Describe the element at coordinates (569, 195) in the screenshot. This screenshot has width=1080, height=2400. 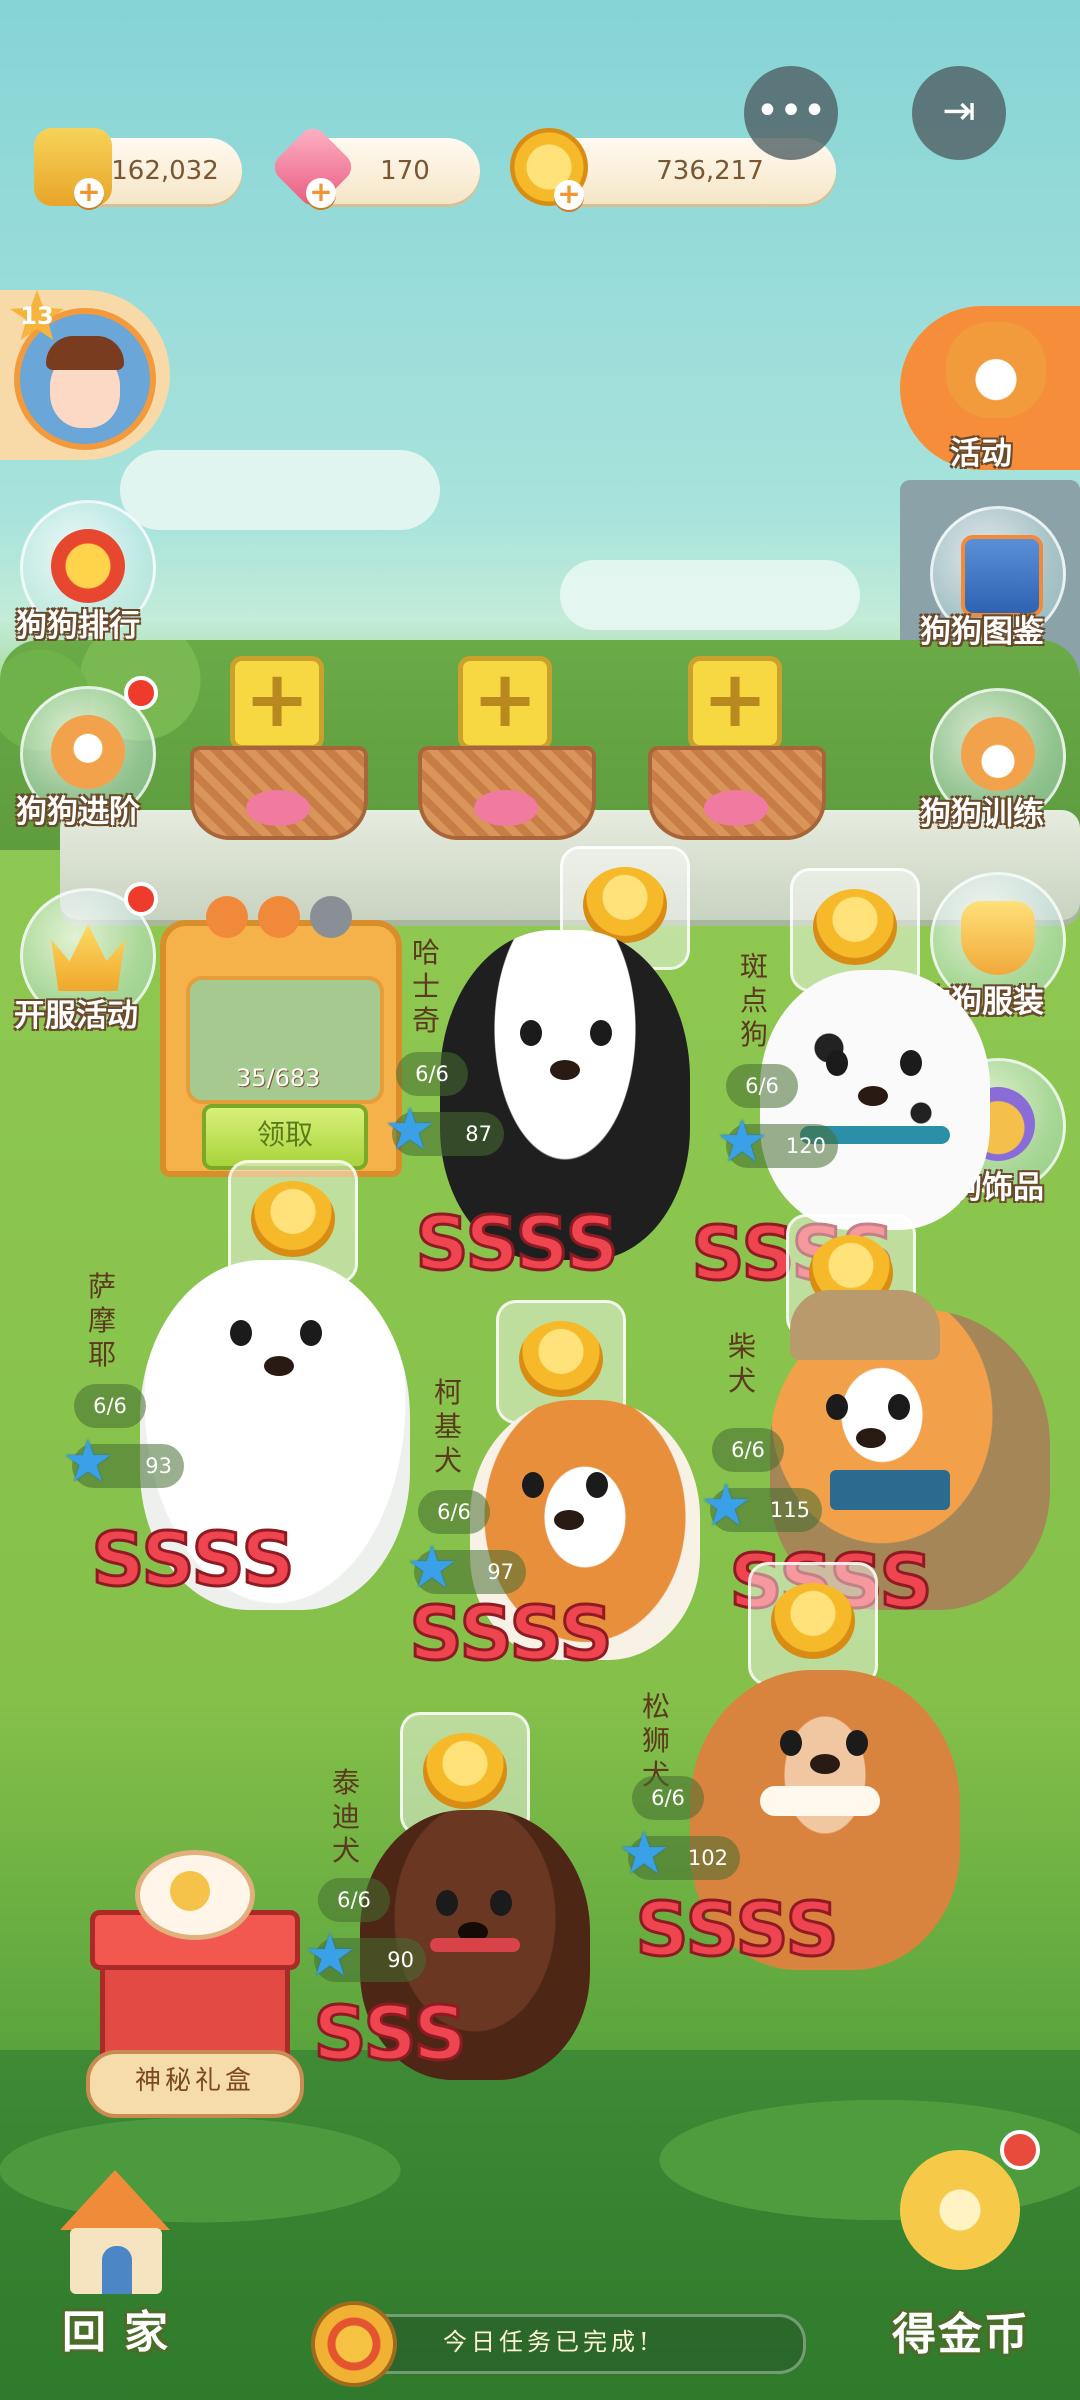
I see `add-coins-button: +` at that location.